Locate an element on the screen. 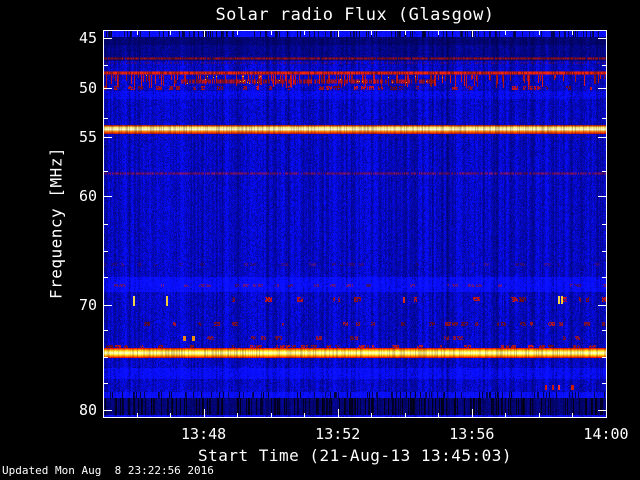 The image size is (640, 480). x-tick-label: 13:56 is located at coordinates (472, 434).